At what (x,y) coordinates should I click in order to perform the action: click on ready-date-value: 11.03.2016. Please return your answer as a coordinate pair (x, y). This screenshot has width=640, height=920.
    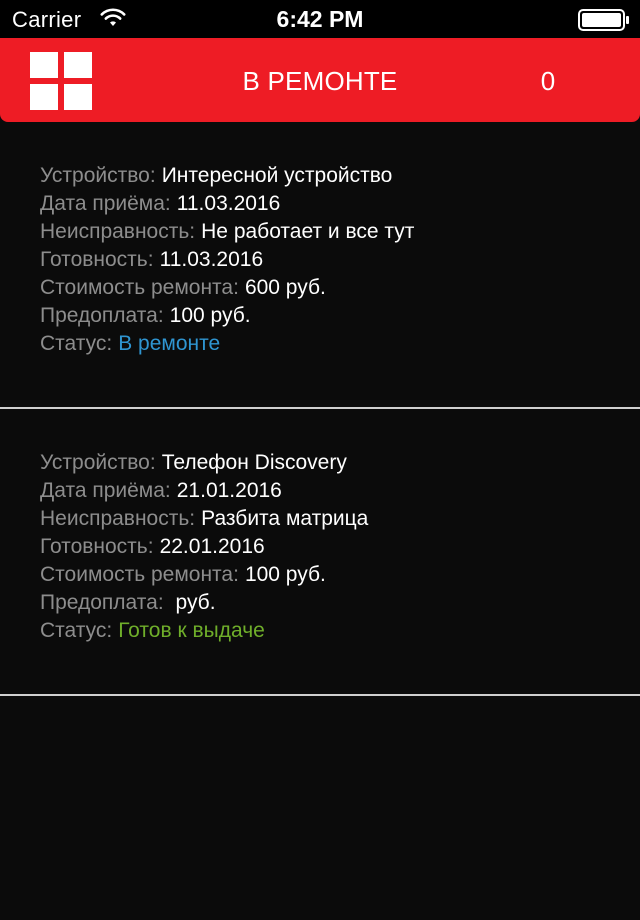
    Looking at the image, I should click on (211, 259).